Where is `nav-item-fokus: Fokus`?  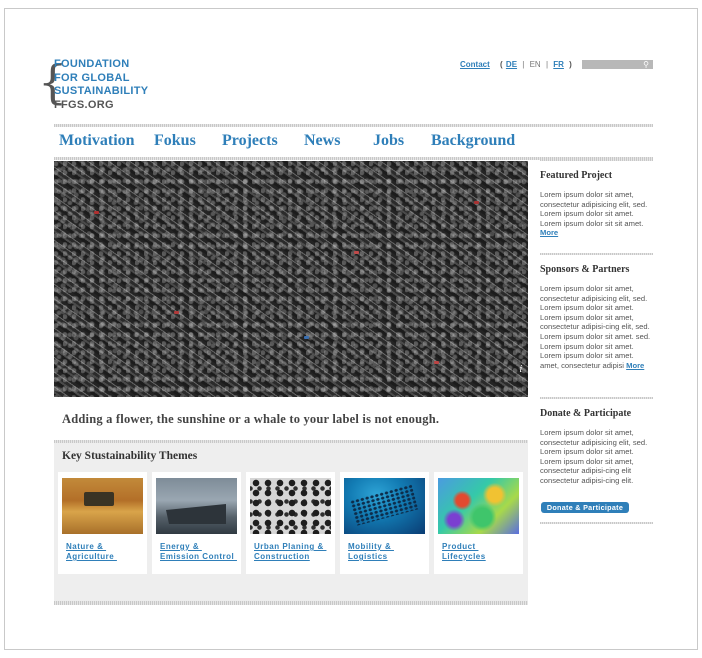
nav-item-fokus: Fokus is located at coordinates (175, 141).